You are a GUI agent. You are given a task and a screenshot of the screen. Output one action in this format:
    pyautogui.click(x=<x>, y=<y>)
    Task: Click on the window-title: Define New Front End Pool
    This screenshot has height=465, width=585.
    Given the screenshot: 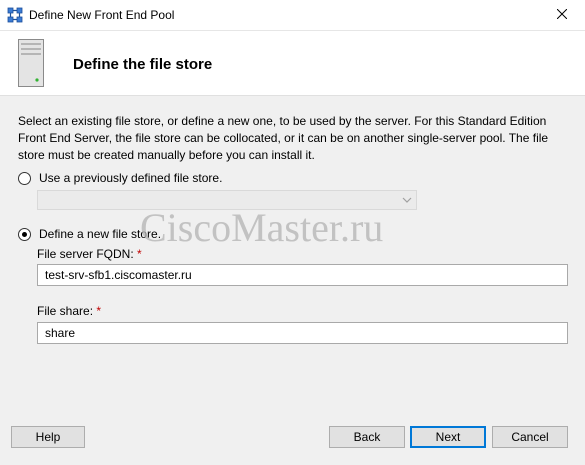 What is the action you would take?
    pyautogui.click(x=102, y=15)
    